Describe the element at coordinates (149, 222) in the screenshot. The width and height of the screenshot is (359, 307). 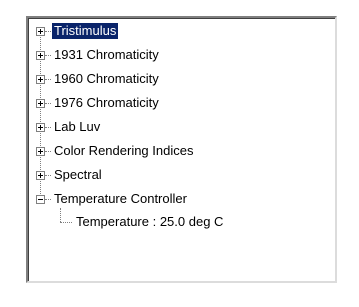
I see `tree-item-label: Temperature : 25.0 deg C` at that location.